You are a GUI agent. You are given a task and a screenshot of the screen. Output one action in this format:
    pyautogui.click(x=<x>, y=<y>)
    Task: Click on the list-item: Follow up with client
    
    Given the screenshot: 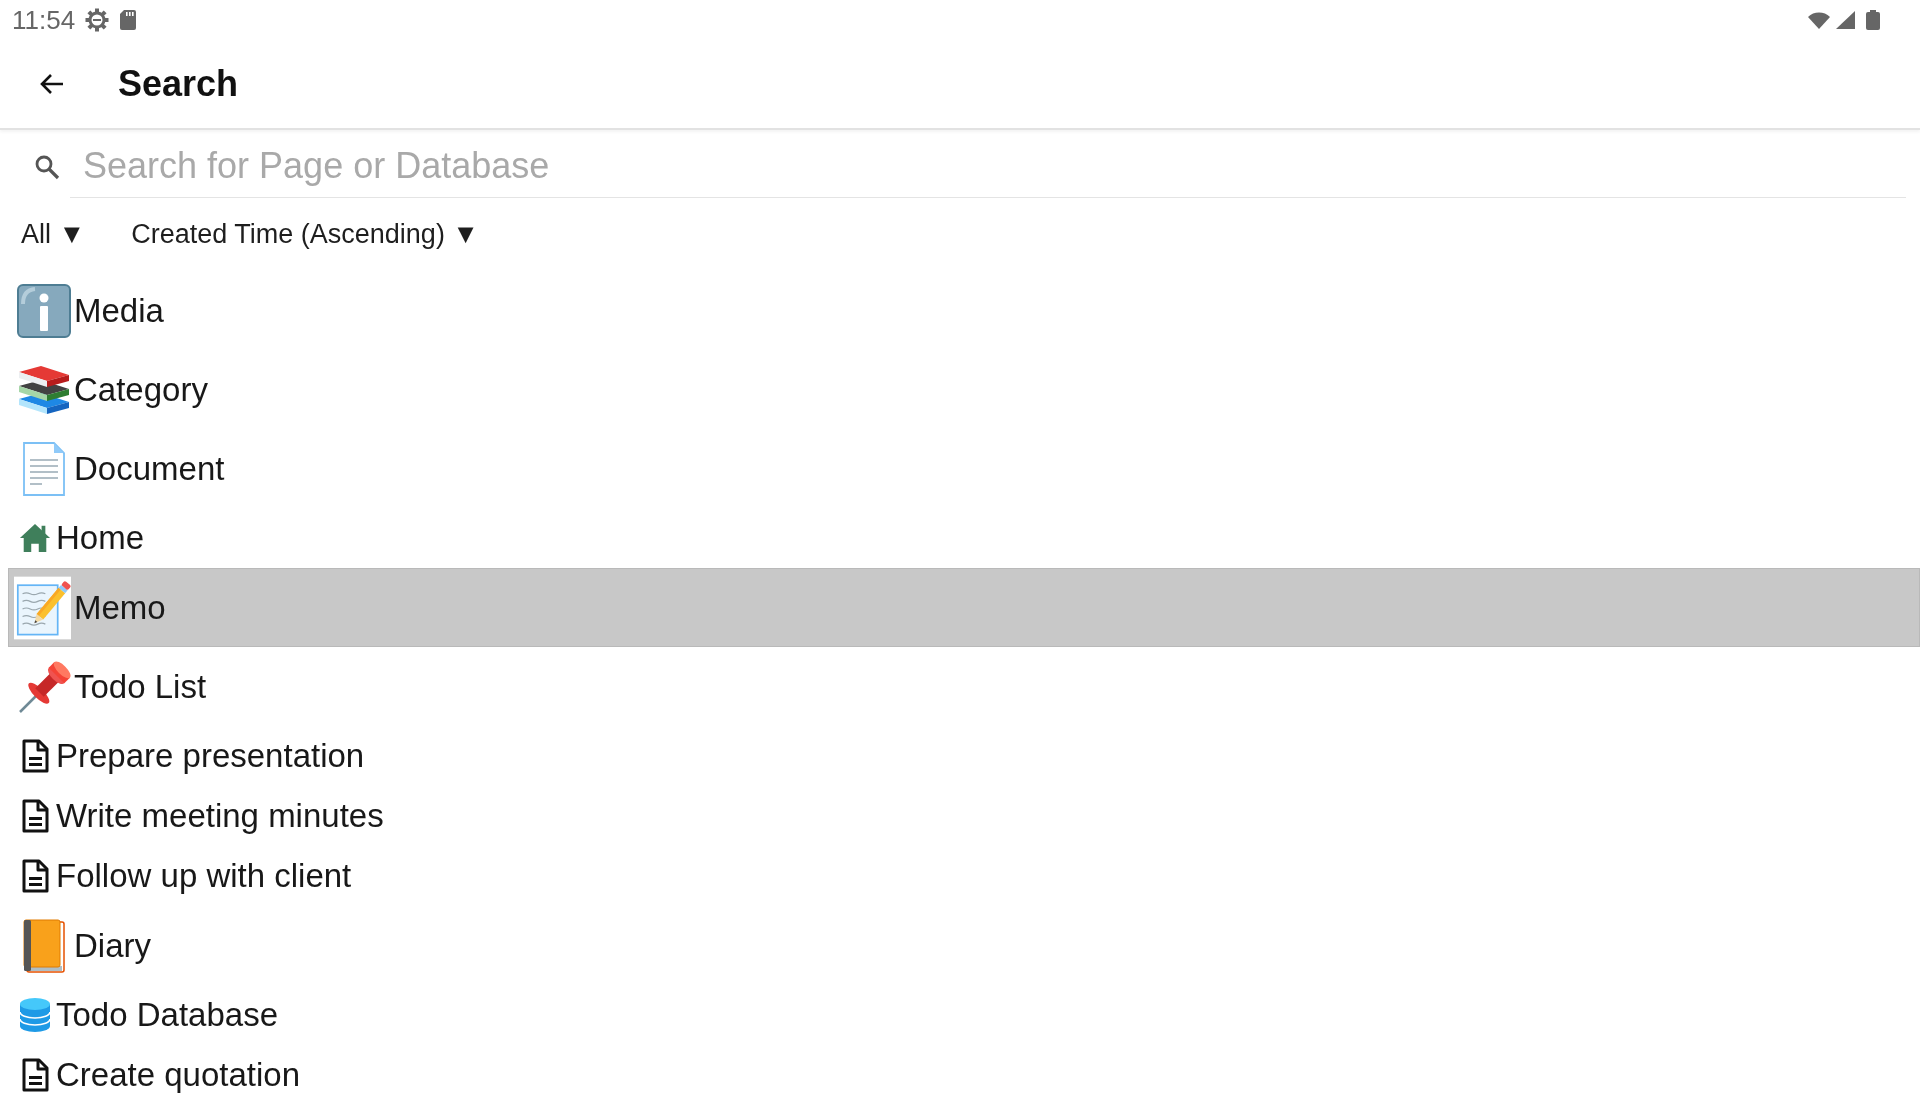 What is the action you would take?
    pyautogui.click(x=964, y=876)
    